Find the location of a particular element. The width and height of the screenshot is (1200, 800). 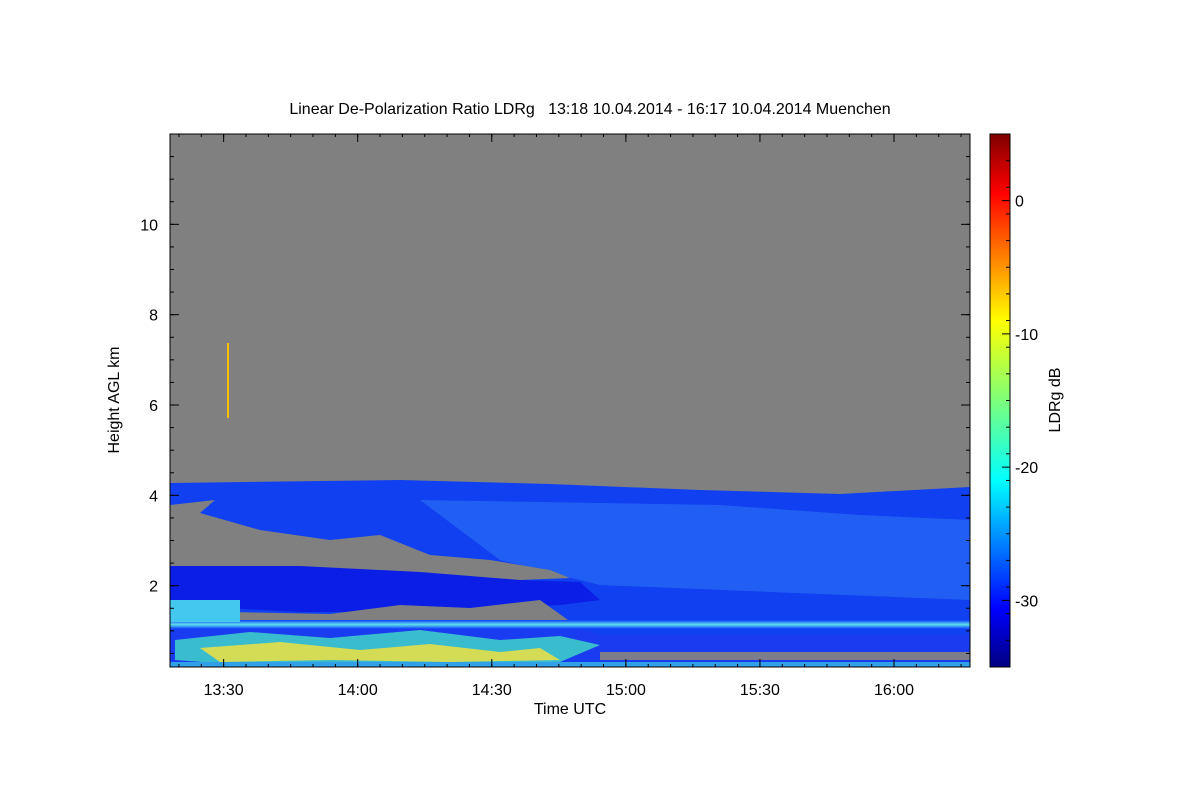

ground-strip is located at coordinates (570, 664).